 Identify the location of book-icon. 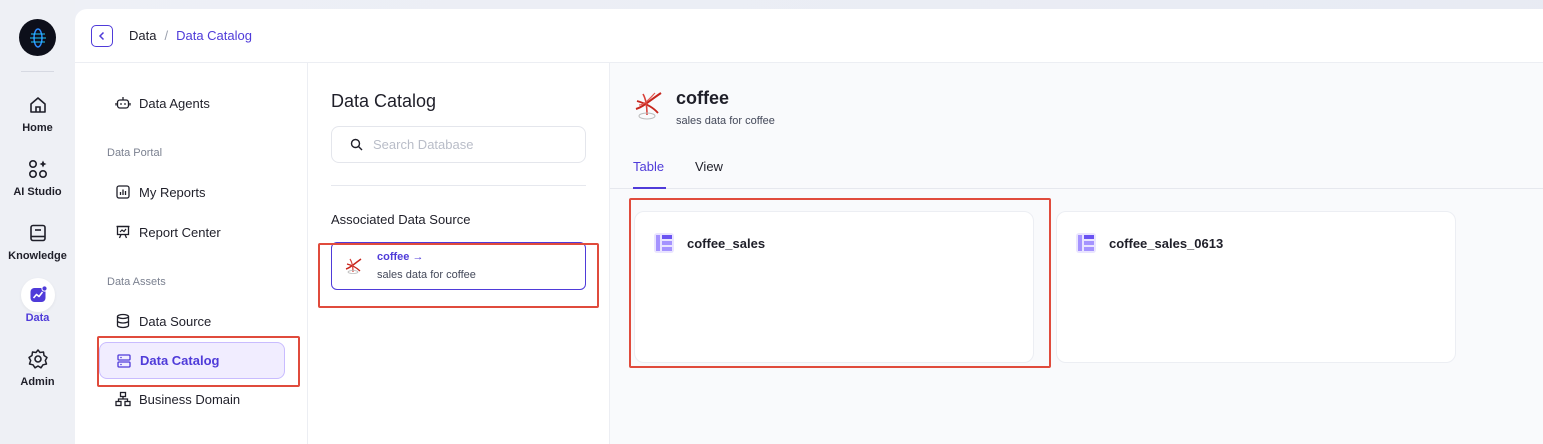
(38, 233).